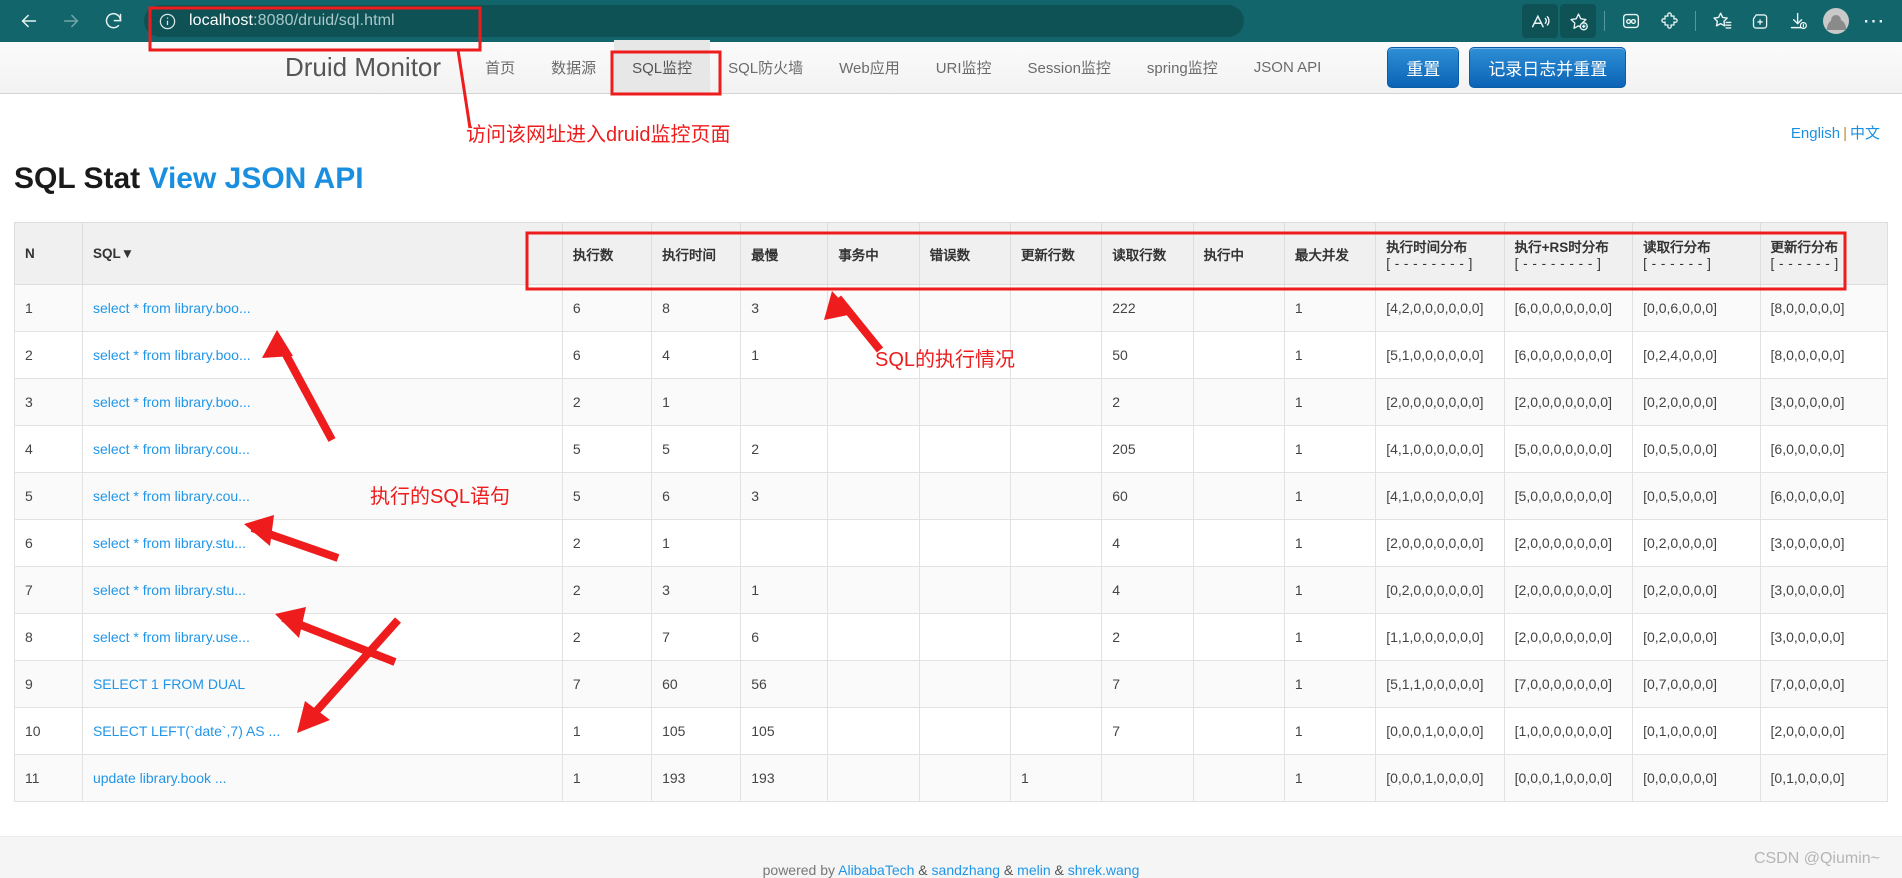 This screenshot has width=1902, height=878. I want to click on footer-link-sandzhang: sandzhang, so click(966, 870).